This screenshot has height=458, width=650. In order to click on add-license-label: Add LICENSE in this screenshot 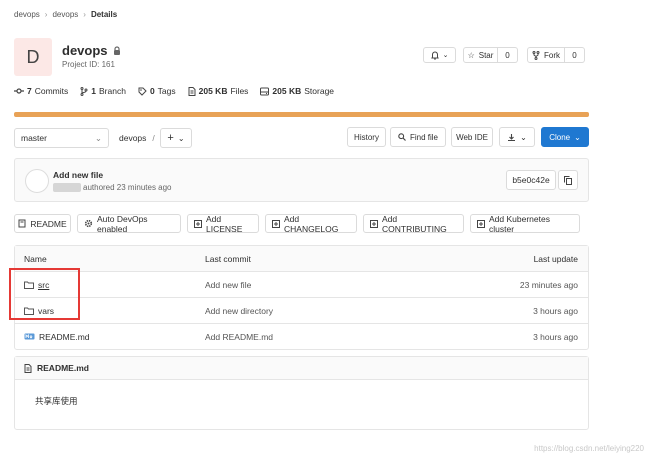, I will do `click(224, 223)`.